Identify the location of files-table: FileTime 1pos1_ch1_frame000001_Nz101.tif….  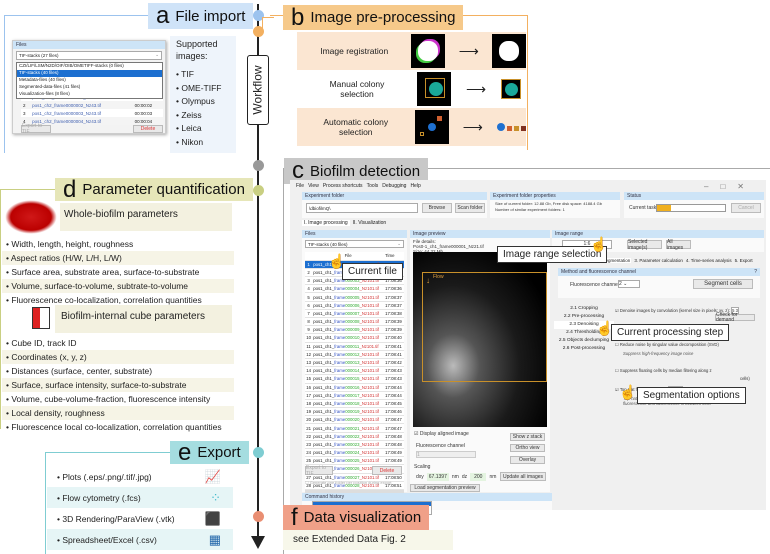
(354, 371).